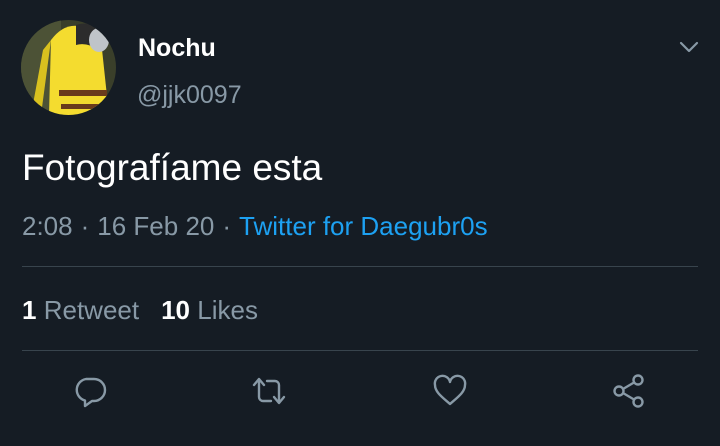 Image resolution: width=720 pixels, height=446 pixels. I want to click on tweet-source-link: Twitter for Daegubr0s, so click(363, 226).